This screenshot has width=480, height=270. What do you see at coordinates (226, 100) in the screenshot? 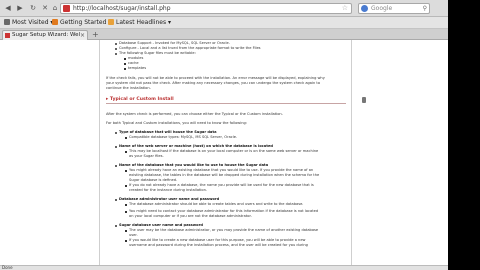
I see `section-title: ▸ Typical or Custom Install` at bounding box center [226, 100].